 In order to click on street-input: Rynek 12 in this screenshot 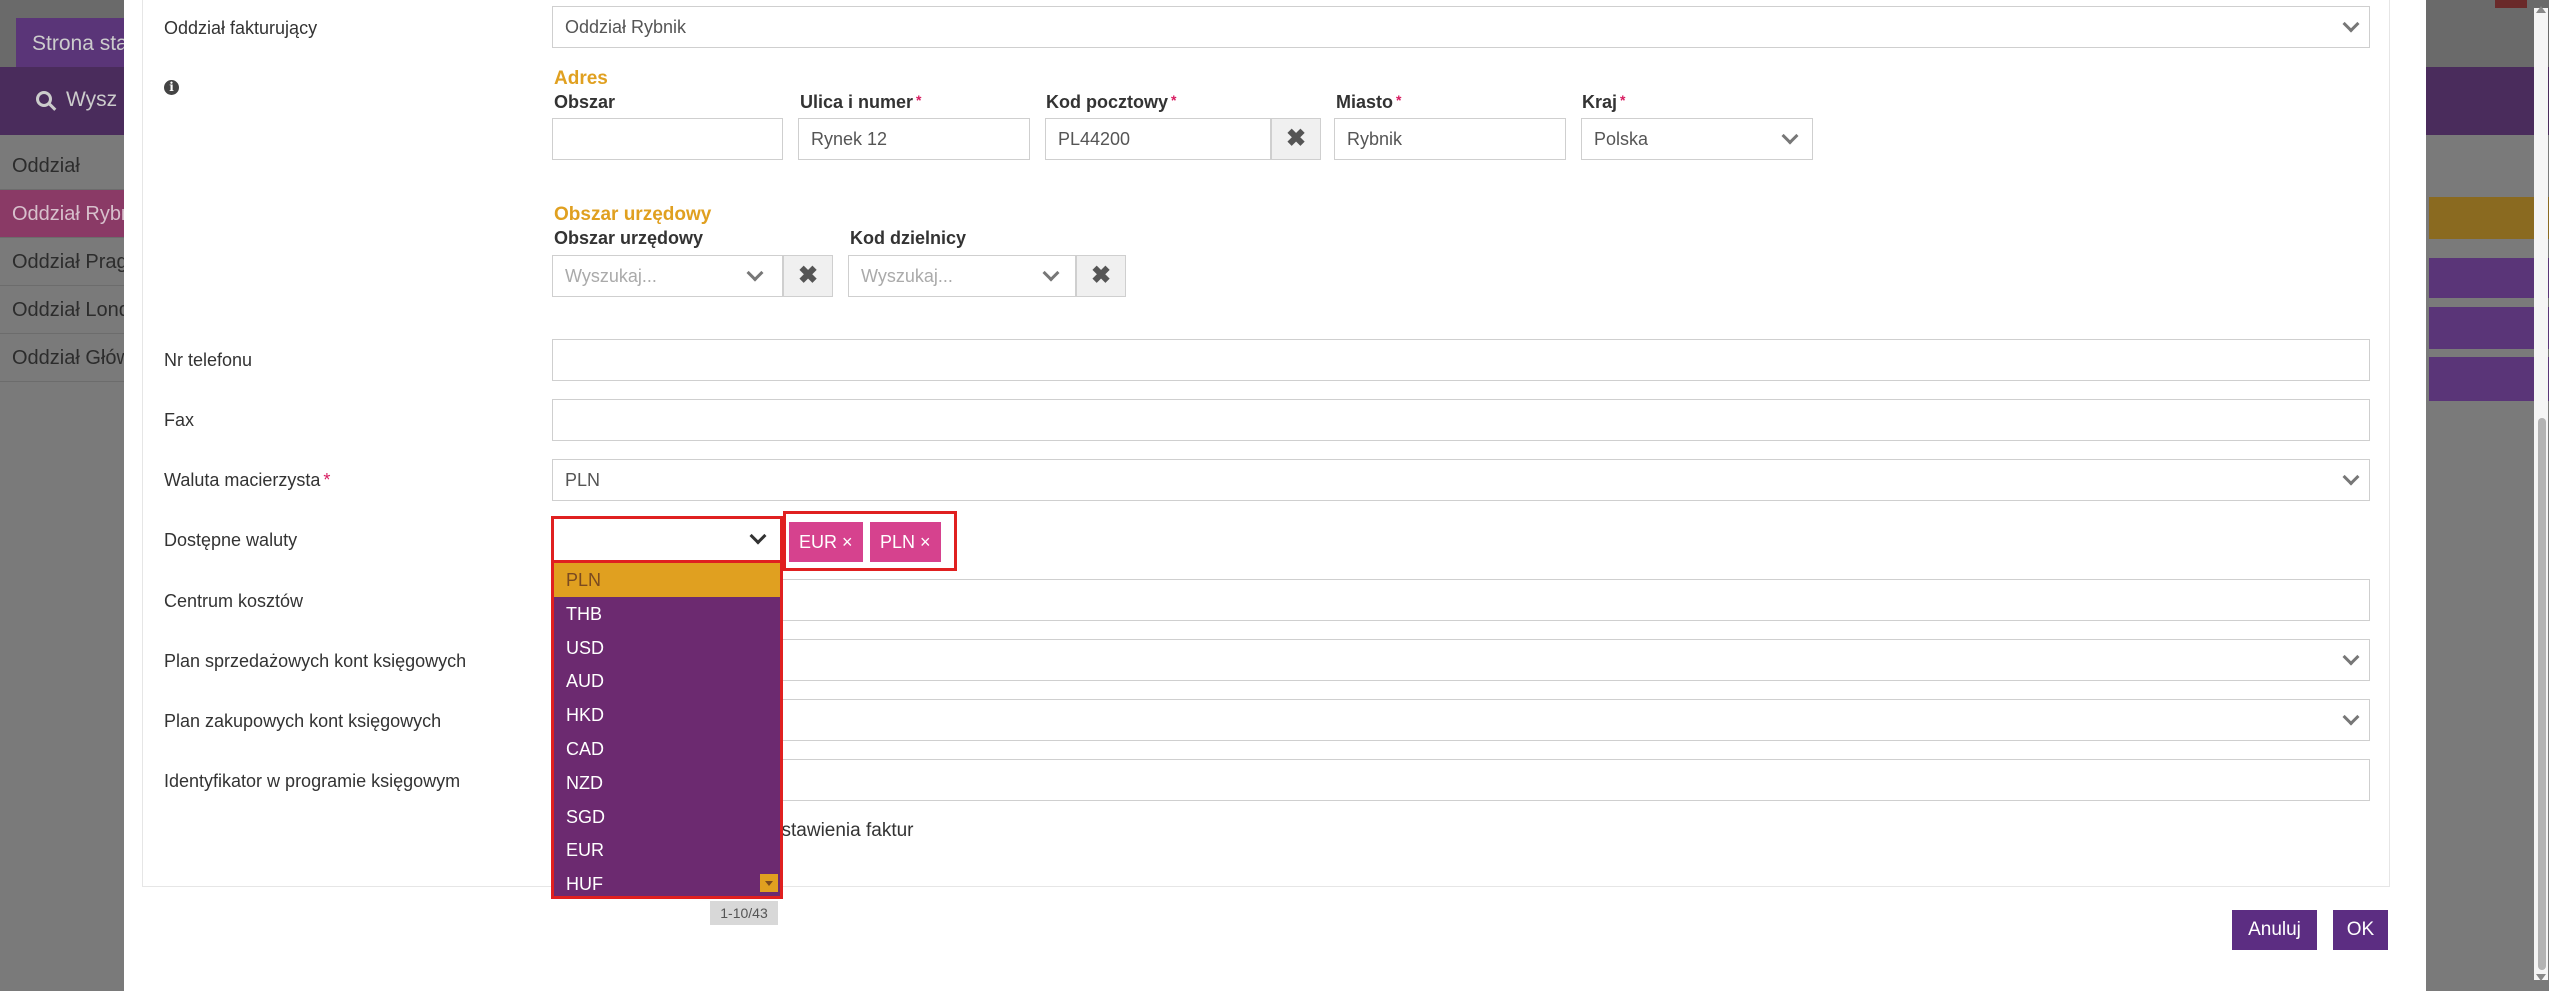, I will do `click(914, 139)`.